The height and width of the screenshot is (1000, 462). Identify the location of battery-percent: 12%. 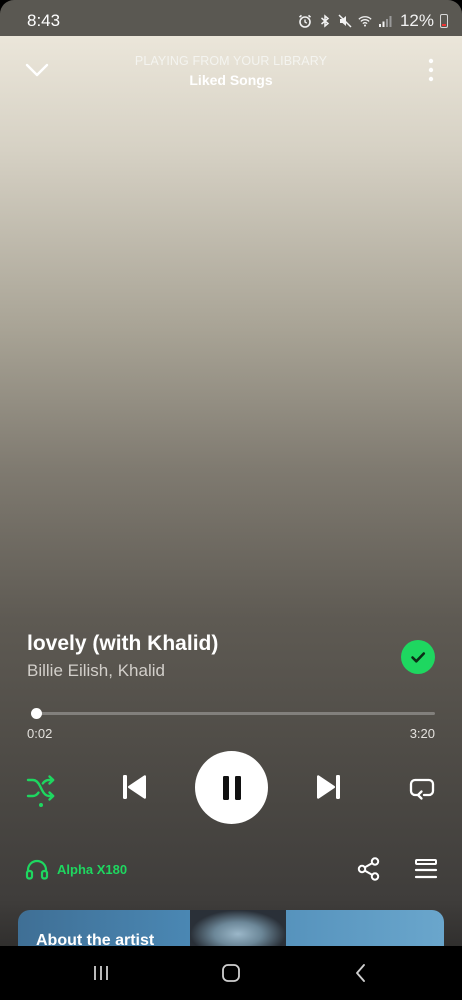
(416, 20).